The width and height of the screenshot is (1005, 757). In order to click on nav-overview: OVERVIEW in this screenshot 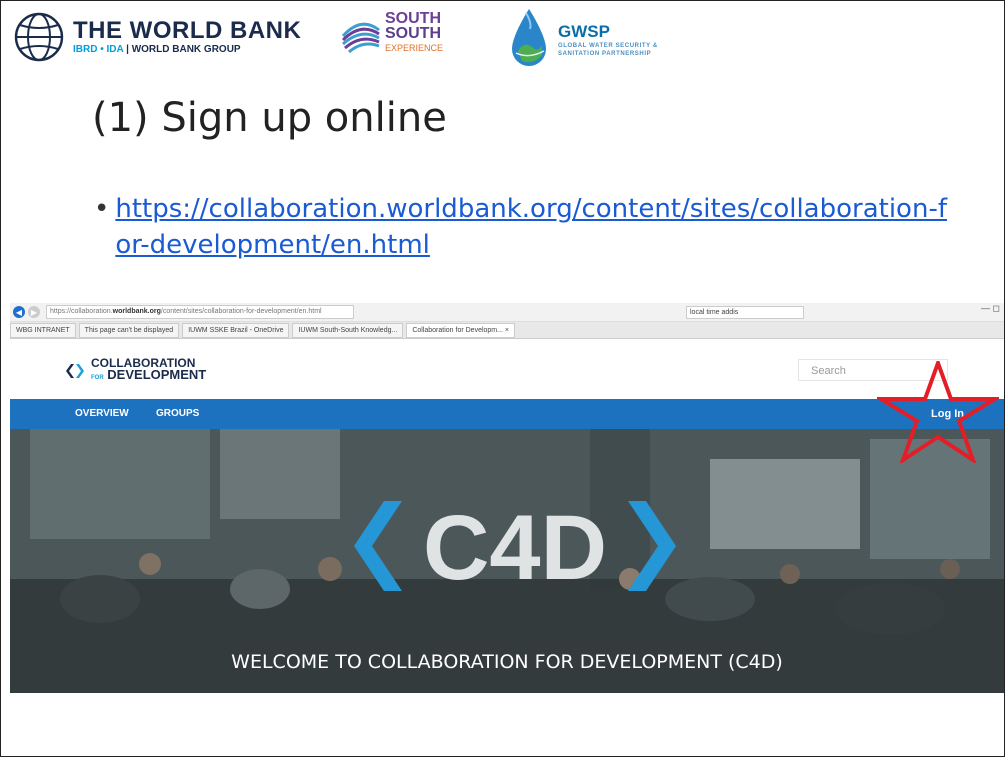, I will do `click(102, 414)`.